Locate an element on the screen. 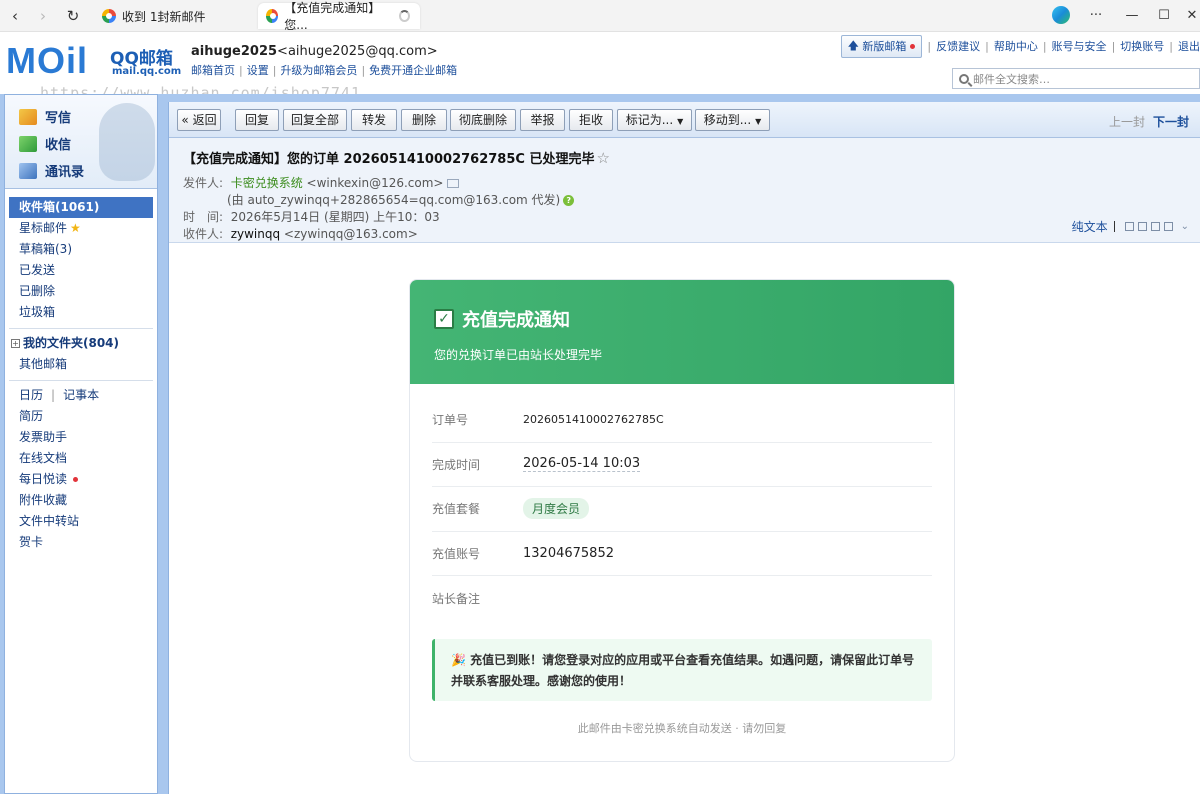  prev-mail-link: 上一封 is located at coordinates (1127, 122).